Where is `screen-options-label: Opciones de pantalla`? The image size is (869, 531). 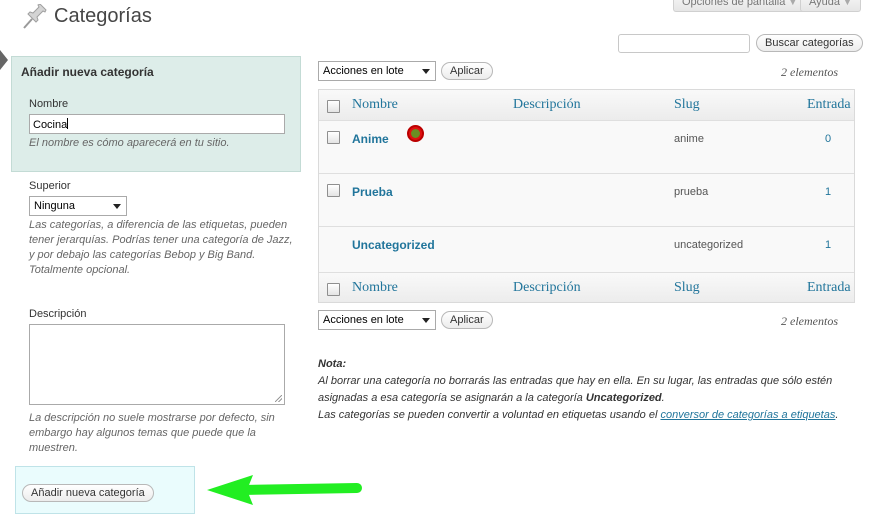 screen-options-label: Opciones de pantalla is located at coordinates (734, 4).